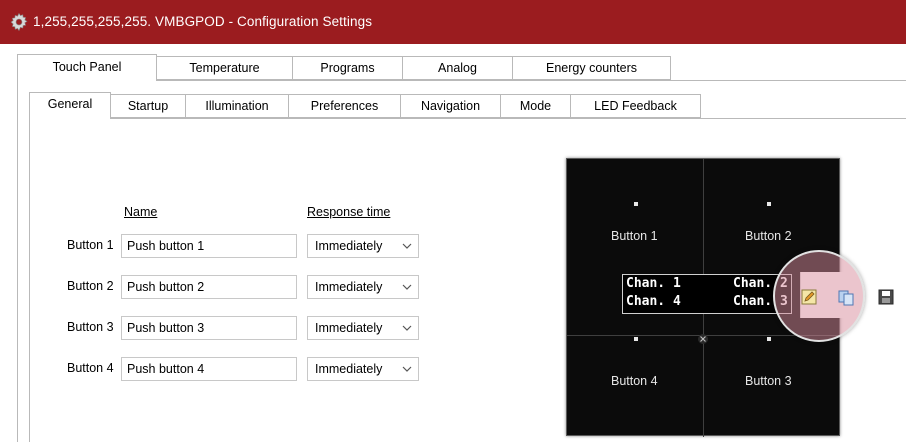  What do you see at coordinates (768, 236) in the screenshot?
I see `preview-button-2: Button 2` at bounding box center [768, 236].